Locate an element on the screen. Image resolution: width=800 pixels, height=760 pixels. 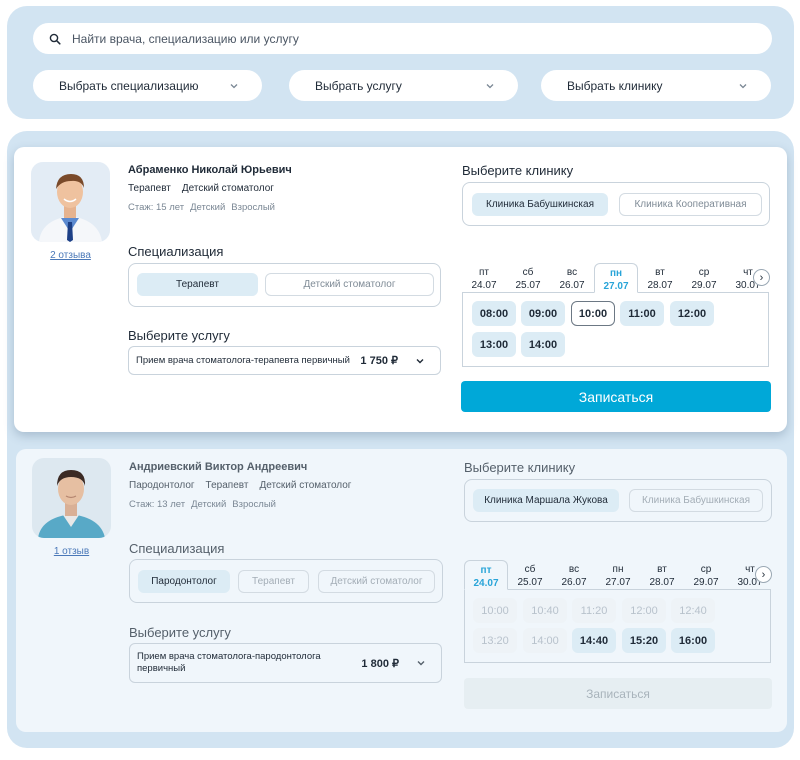
date-value: 29.07 is located at coordinates (706, 582).